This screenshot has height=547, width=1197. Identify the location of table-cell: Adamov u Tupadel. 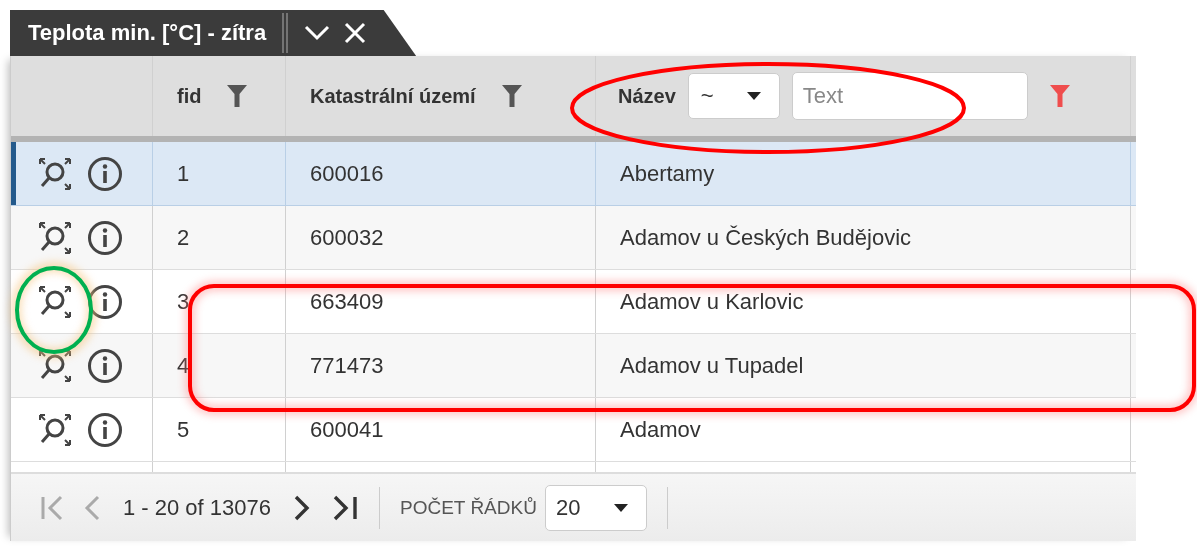
(712, 365).